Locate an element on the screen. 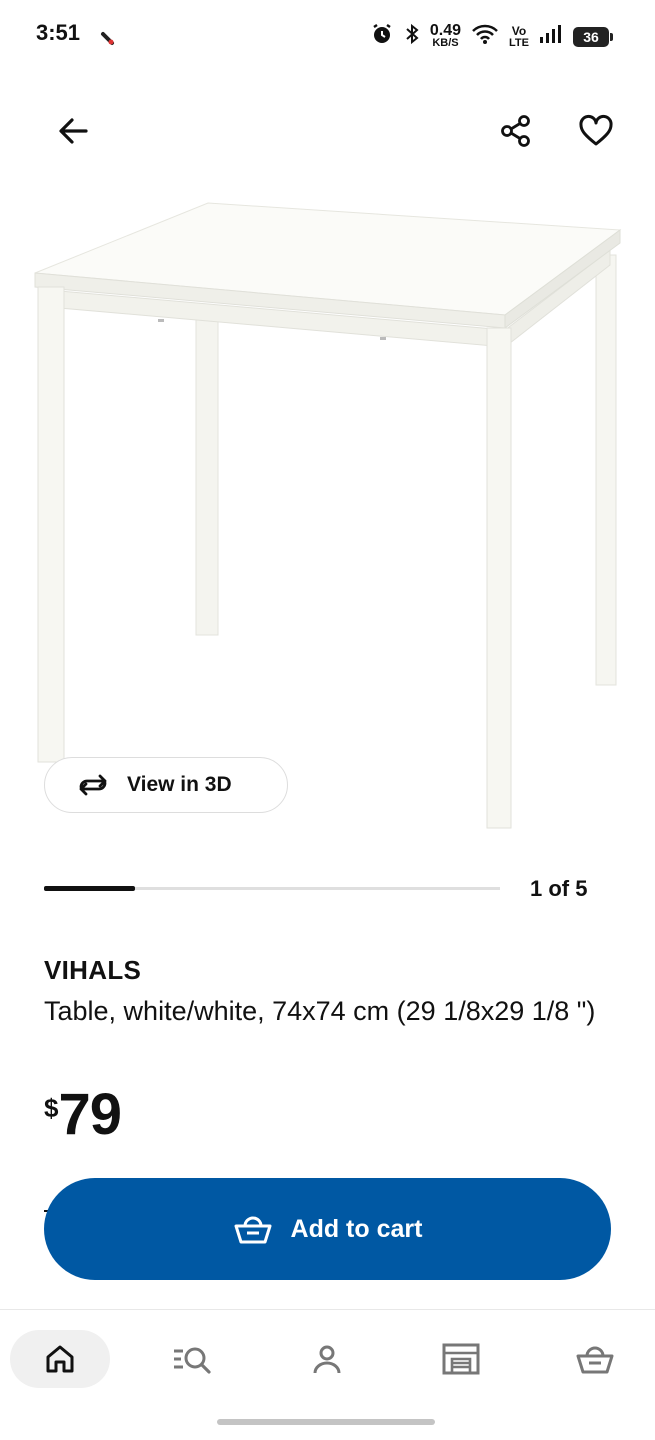  add-to-cart-label: Add to cart is located at coordinates (356, 1228).